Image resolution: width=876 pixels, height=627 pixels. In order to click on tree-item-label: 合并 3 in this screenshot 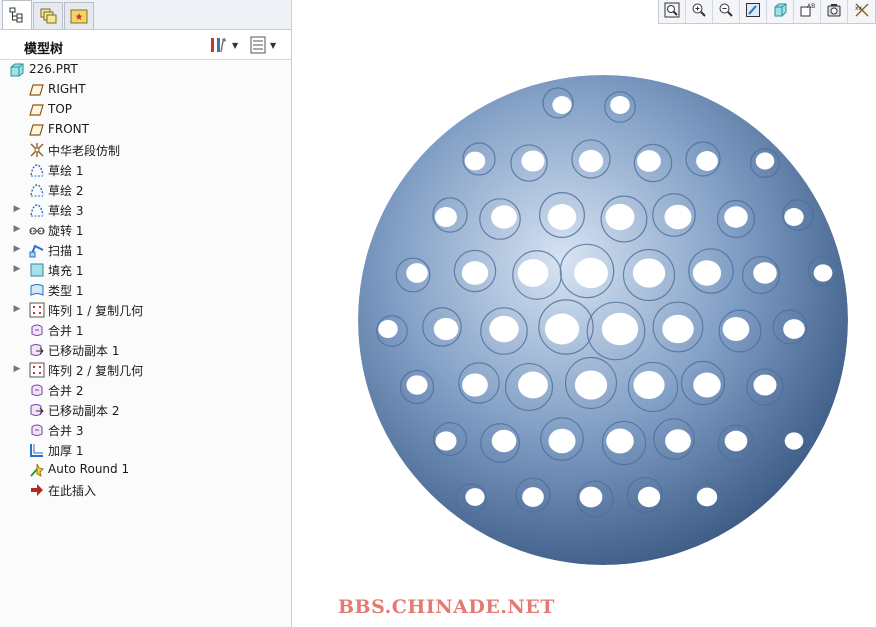, I will do `click(66, 431)`.